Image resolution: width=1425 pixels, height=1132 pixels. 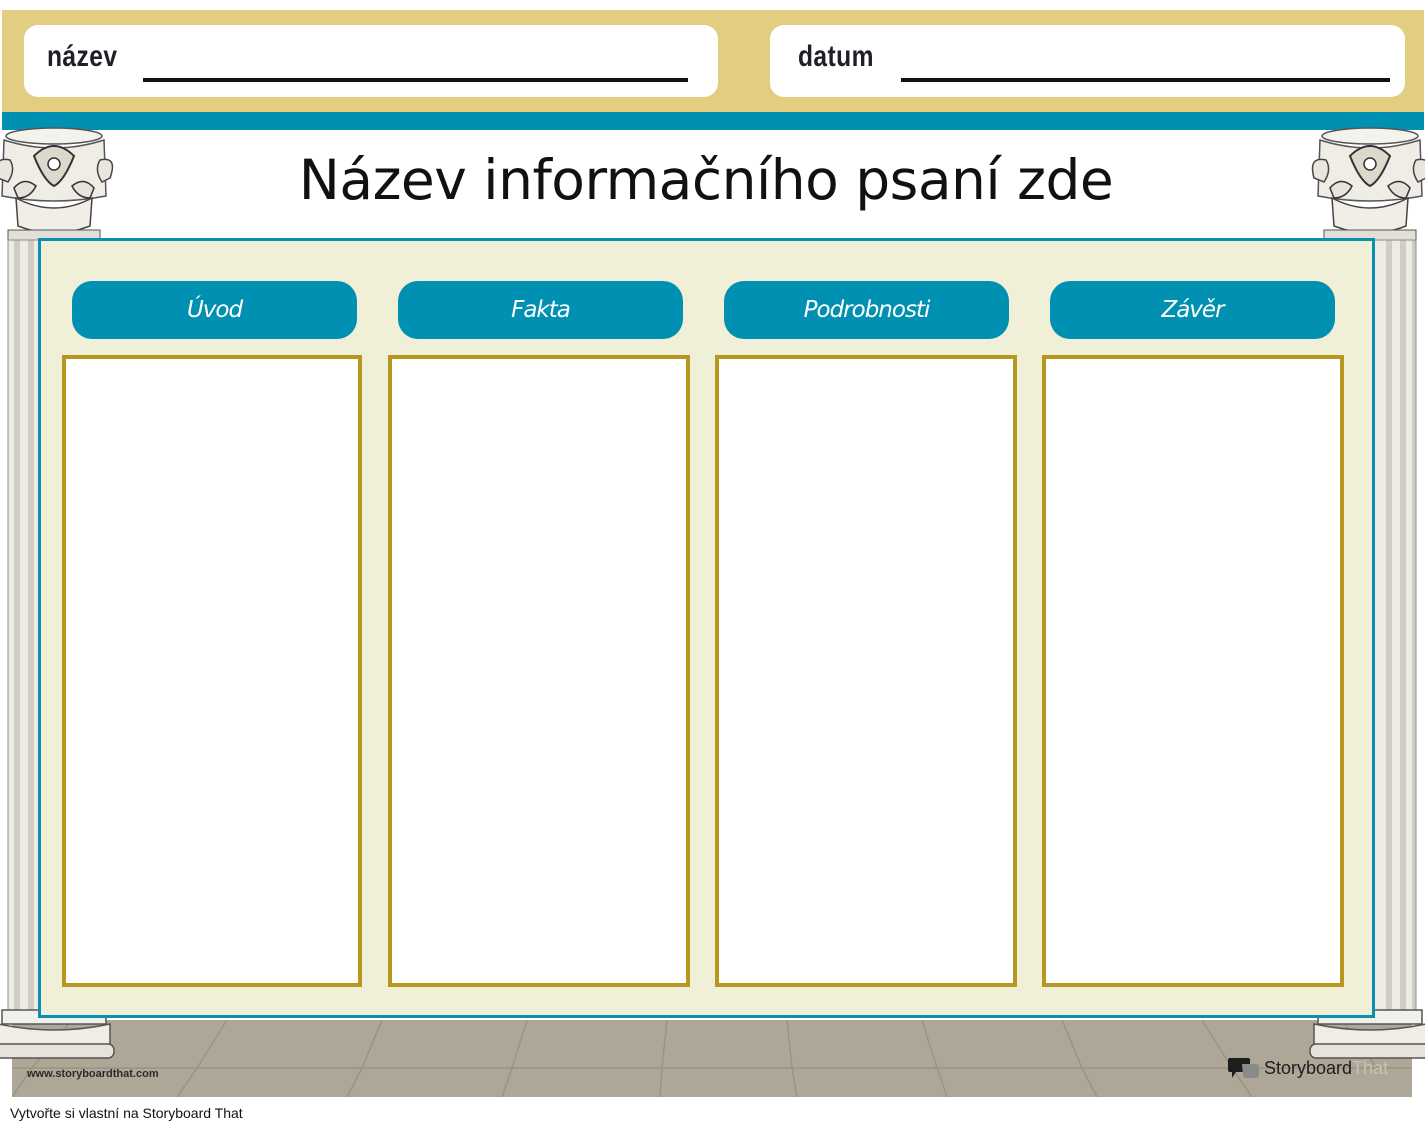 I want to click on column-header-intro: Úvod, so click(x=214, y=310).